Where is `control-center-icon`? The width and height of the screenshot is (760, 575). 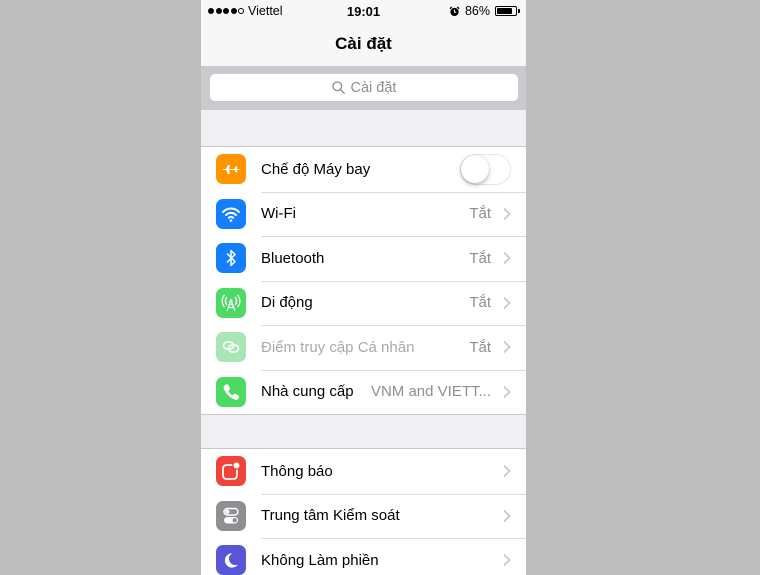
control-center-icon is located at coordinates (231, 515).